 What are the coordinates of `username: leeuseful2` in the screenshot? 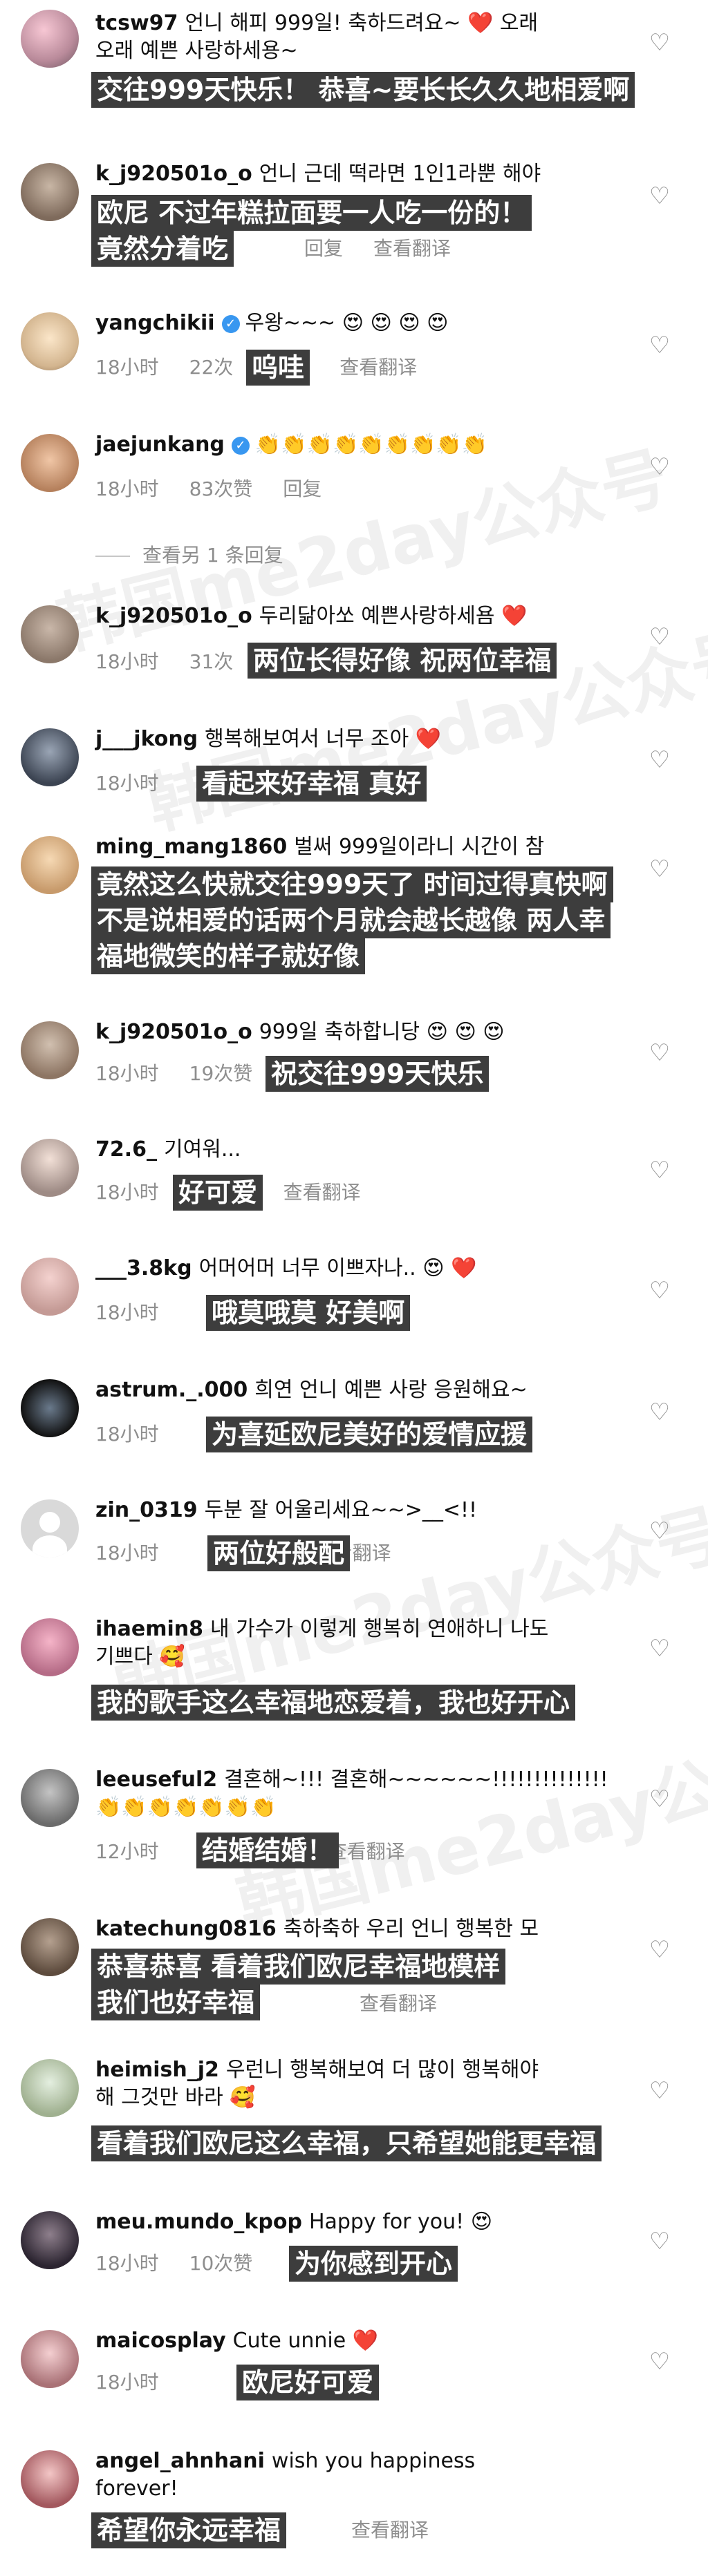 It's located at (156, 1780).